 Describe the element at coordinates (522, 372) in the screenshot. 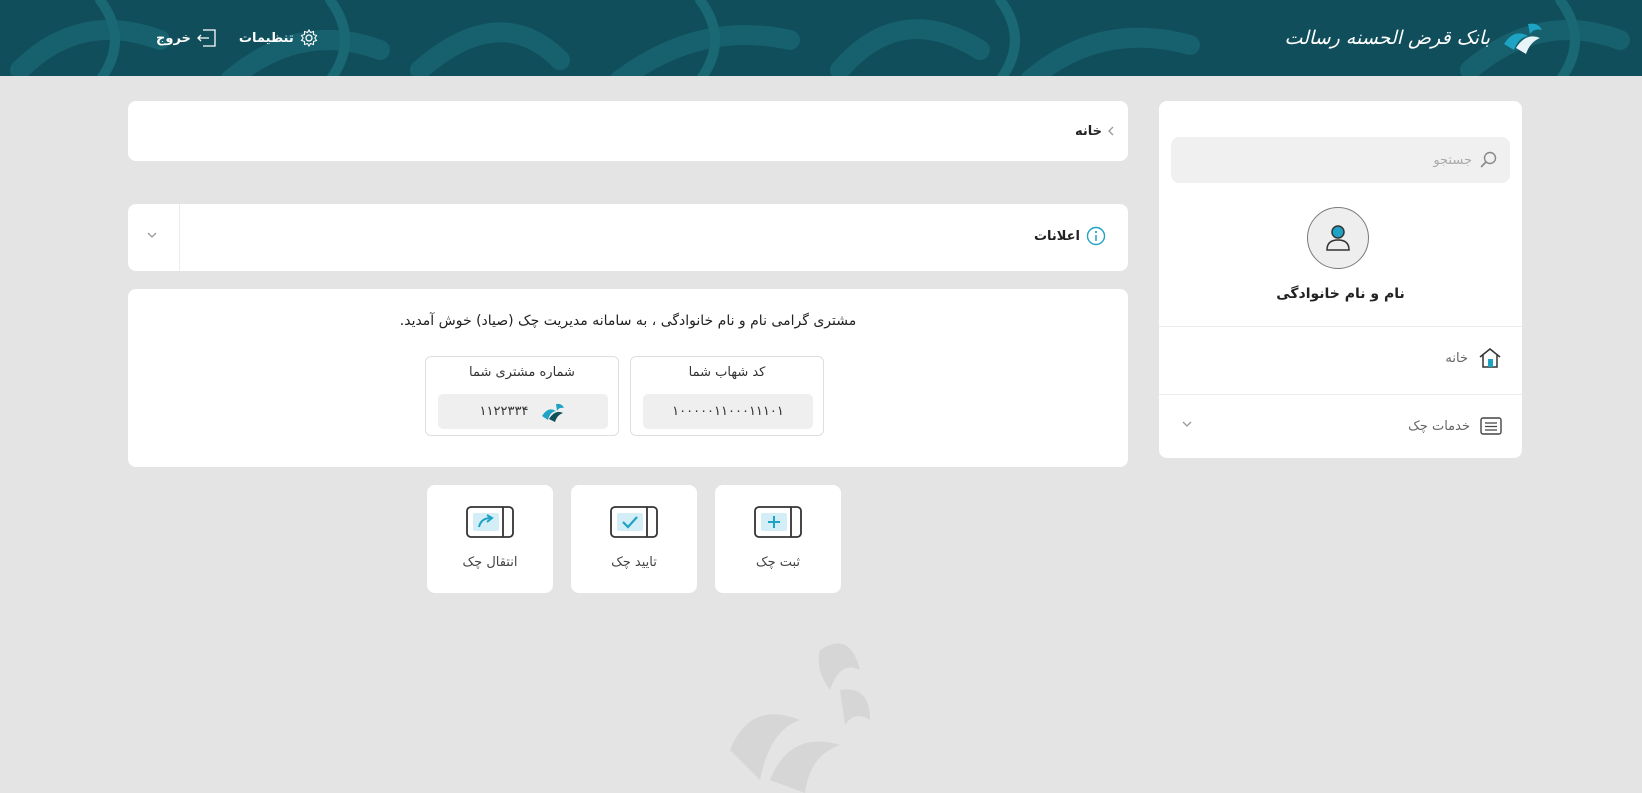

I see `customer-number-label: شماره مشتری شما` at that location.